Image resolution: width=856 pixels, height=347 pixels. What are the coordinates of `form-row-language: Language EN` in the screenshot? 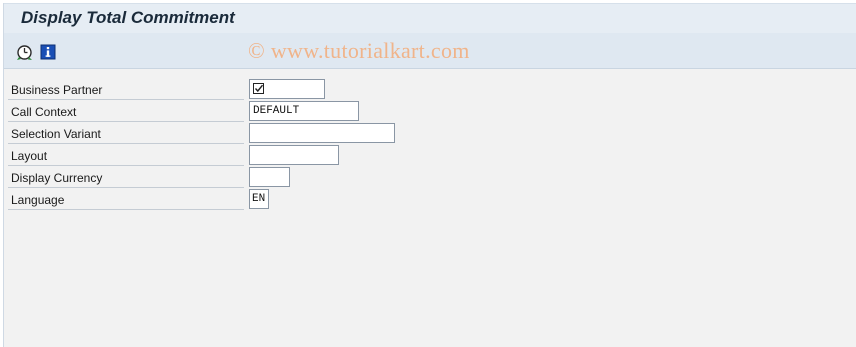 It's located at (432, 199).